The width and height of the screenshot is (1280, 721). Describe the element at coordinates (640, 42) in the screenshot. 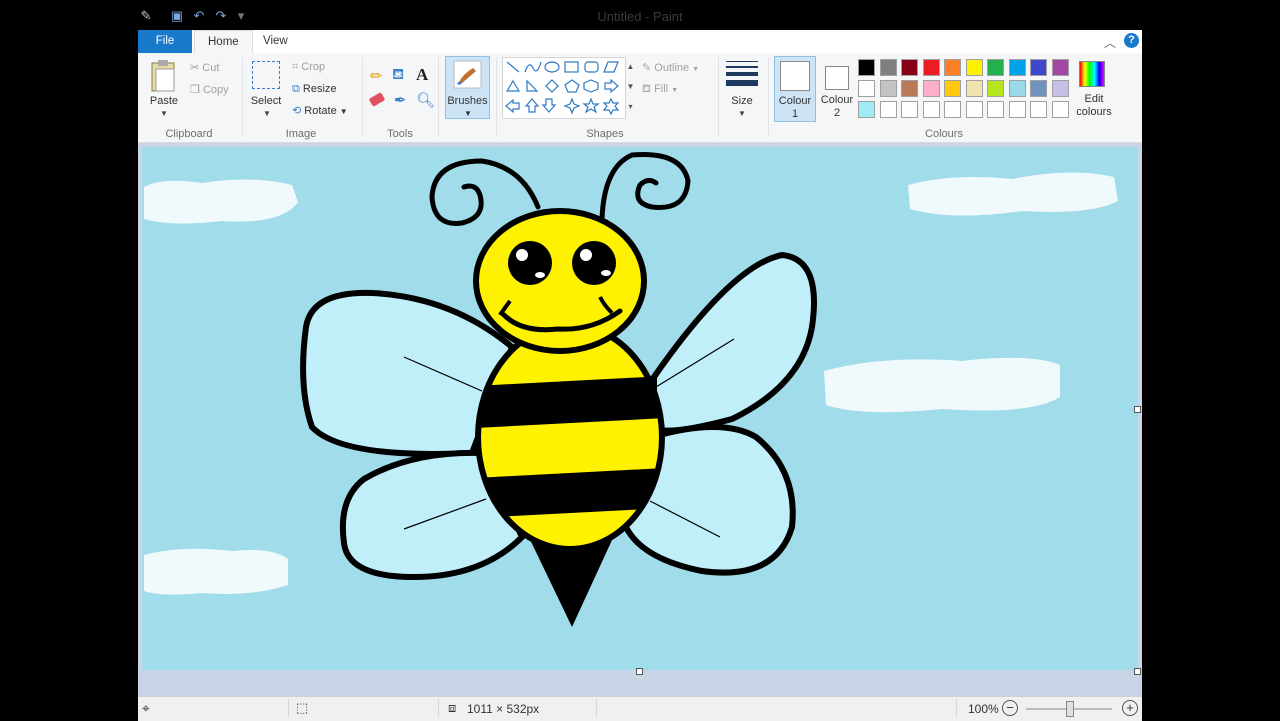

I see `ribbon-tabs: File Home View ︿ ?` at that location.